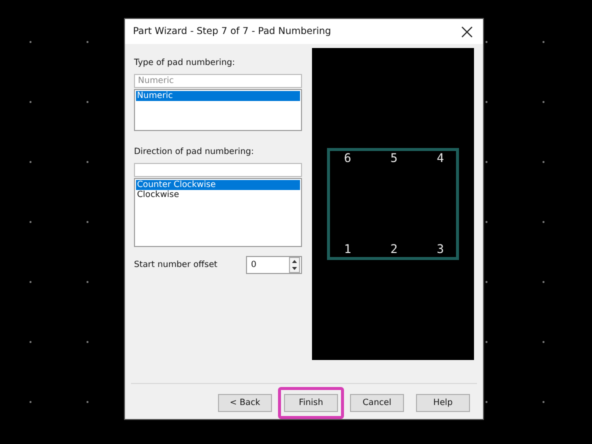  Describe the element at coordinates (218, 185) in the screenshot. I see `list-item: Counter Clockwise` at that location.